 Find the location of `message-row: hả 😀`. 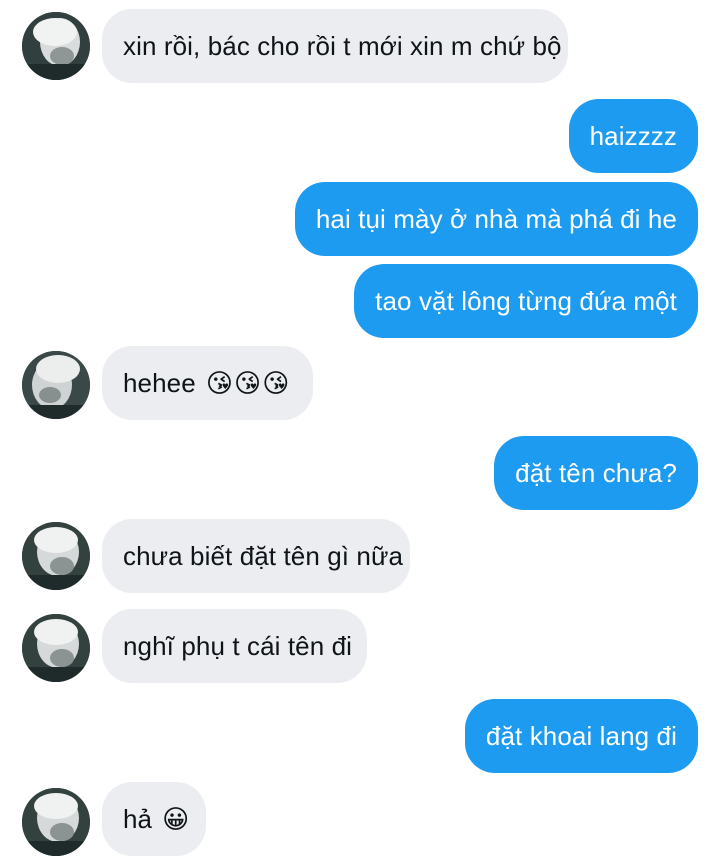

message-row: hả 😀 is located at coordinates (360, 819).